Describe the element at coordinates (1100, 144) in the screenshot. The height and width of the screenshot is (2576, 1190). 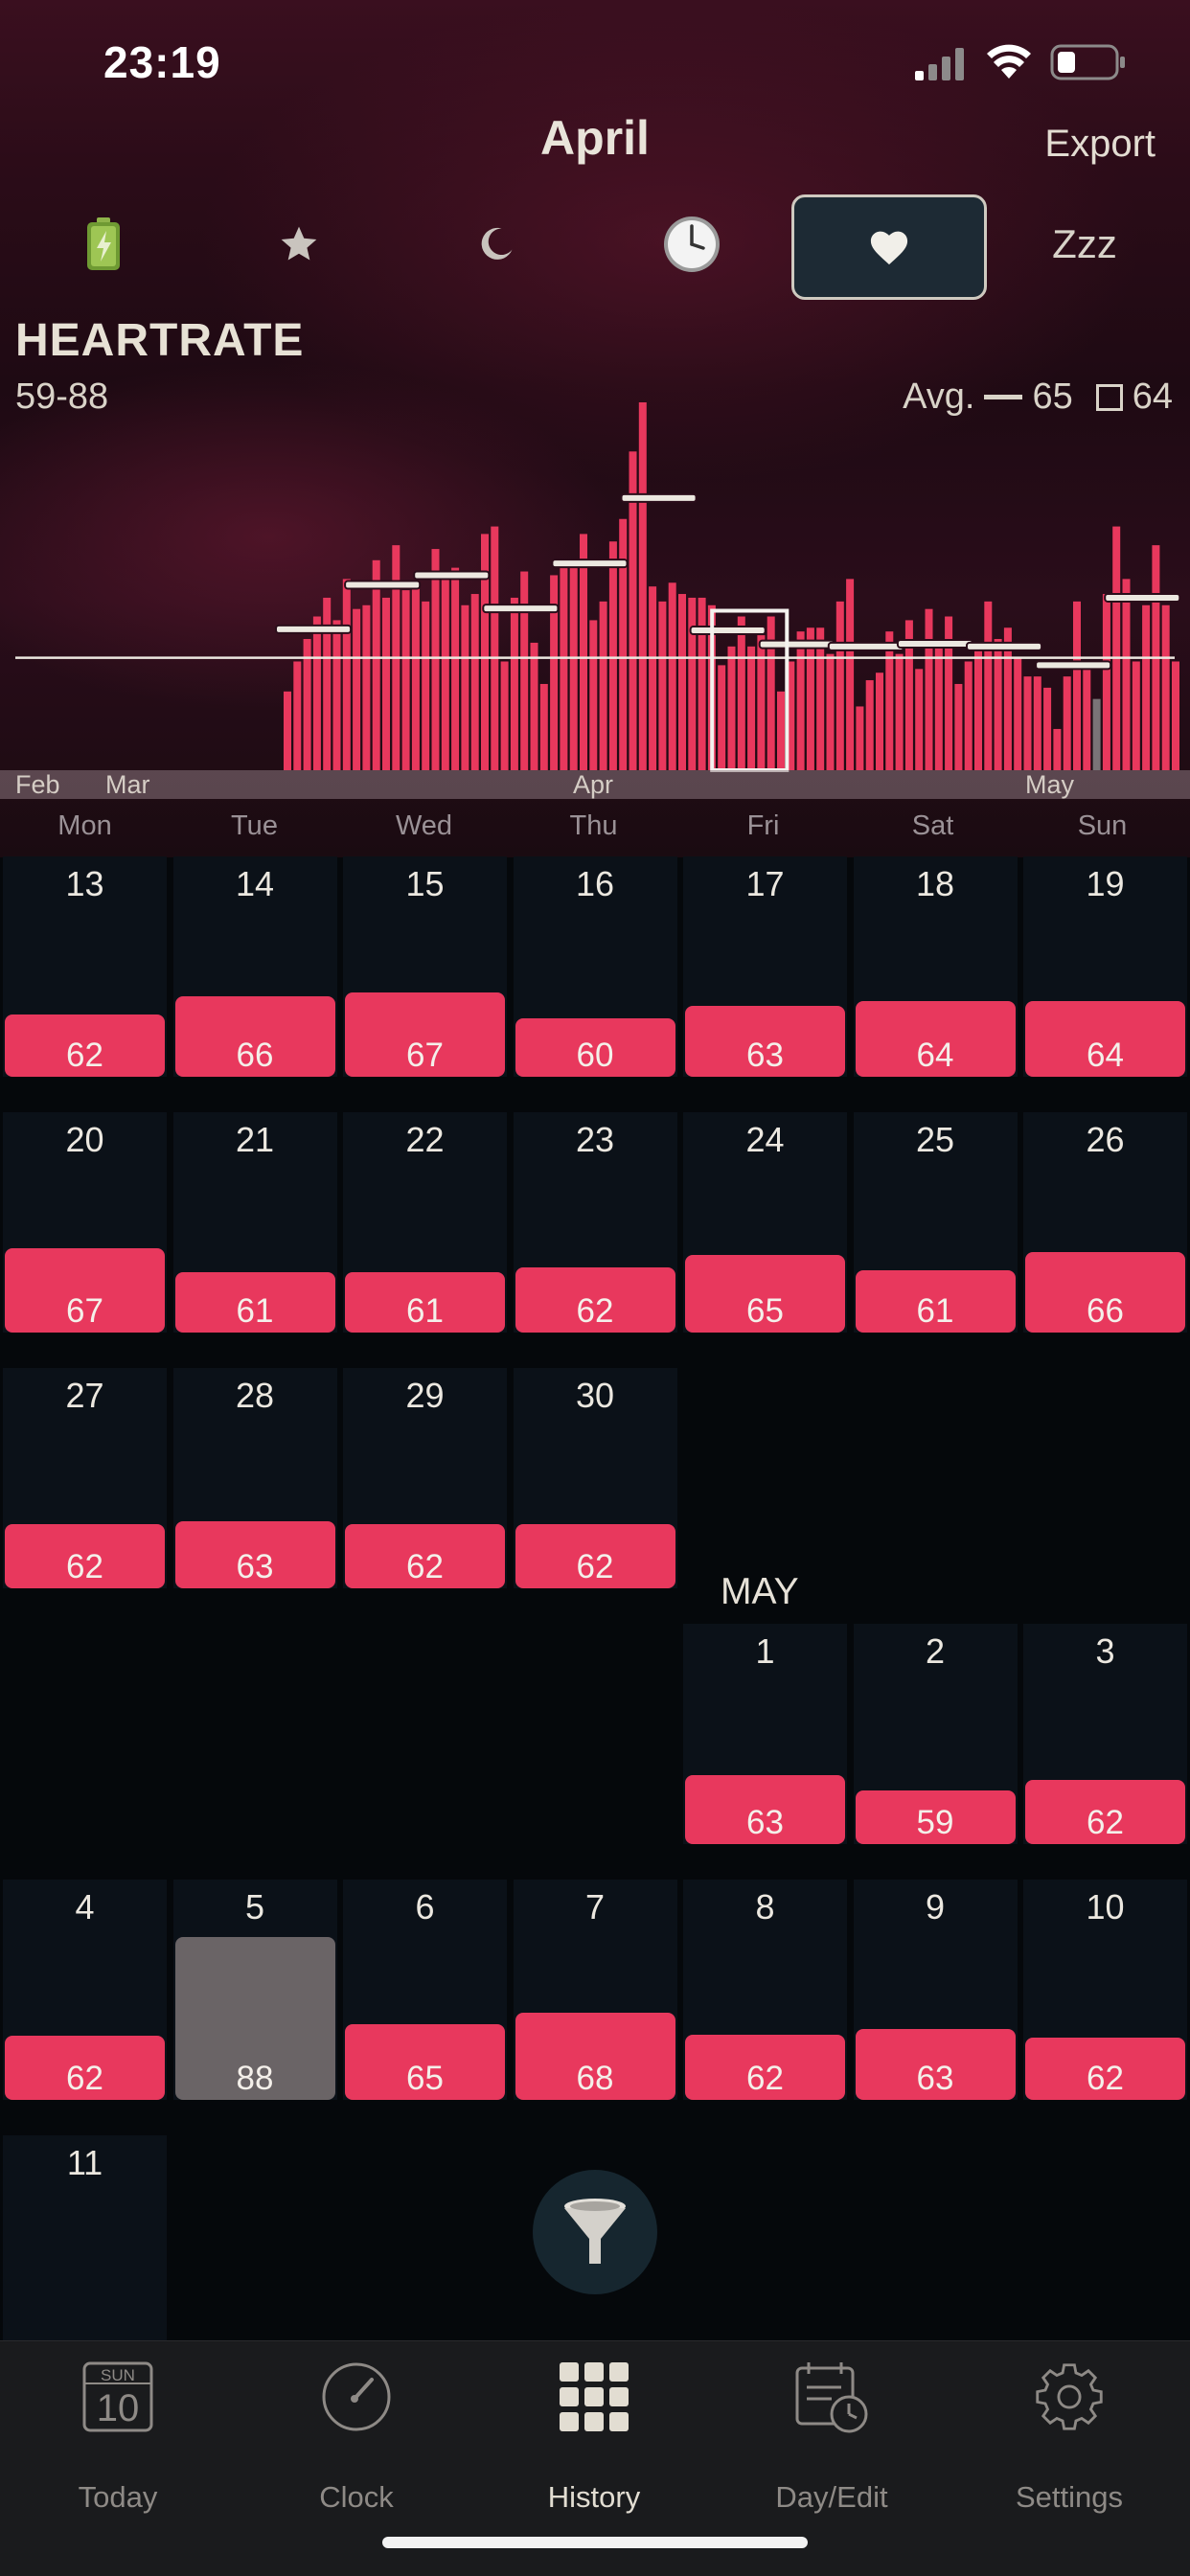
I see `export-button: Export` at that location.